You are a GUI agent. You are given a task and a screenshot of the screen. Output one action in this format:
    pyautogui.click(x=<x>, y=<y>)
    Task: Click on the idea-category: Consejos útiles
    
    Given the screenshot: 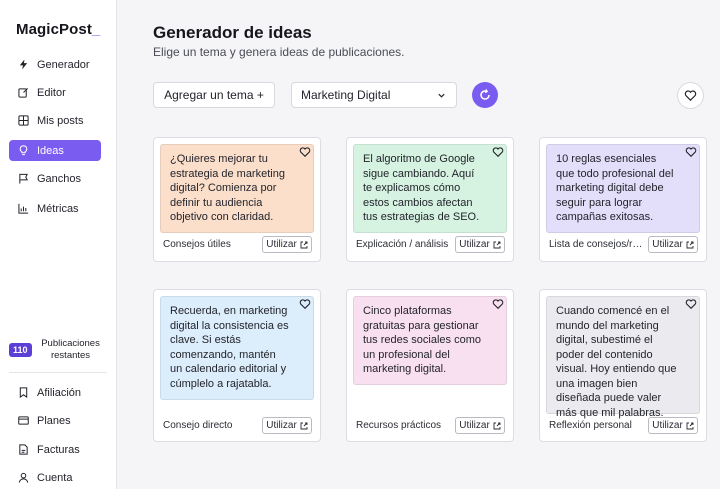 What is the action you would take?
    pyautogui.click(x=197, y=244)
    